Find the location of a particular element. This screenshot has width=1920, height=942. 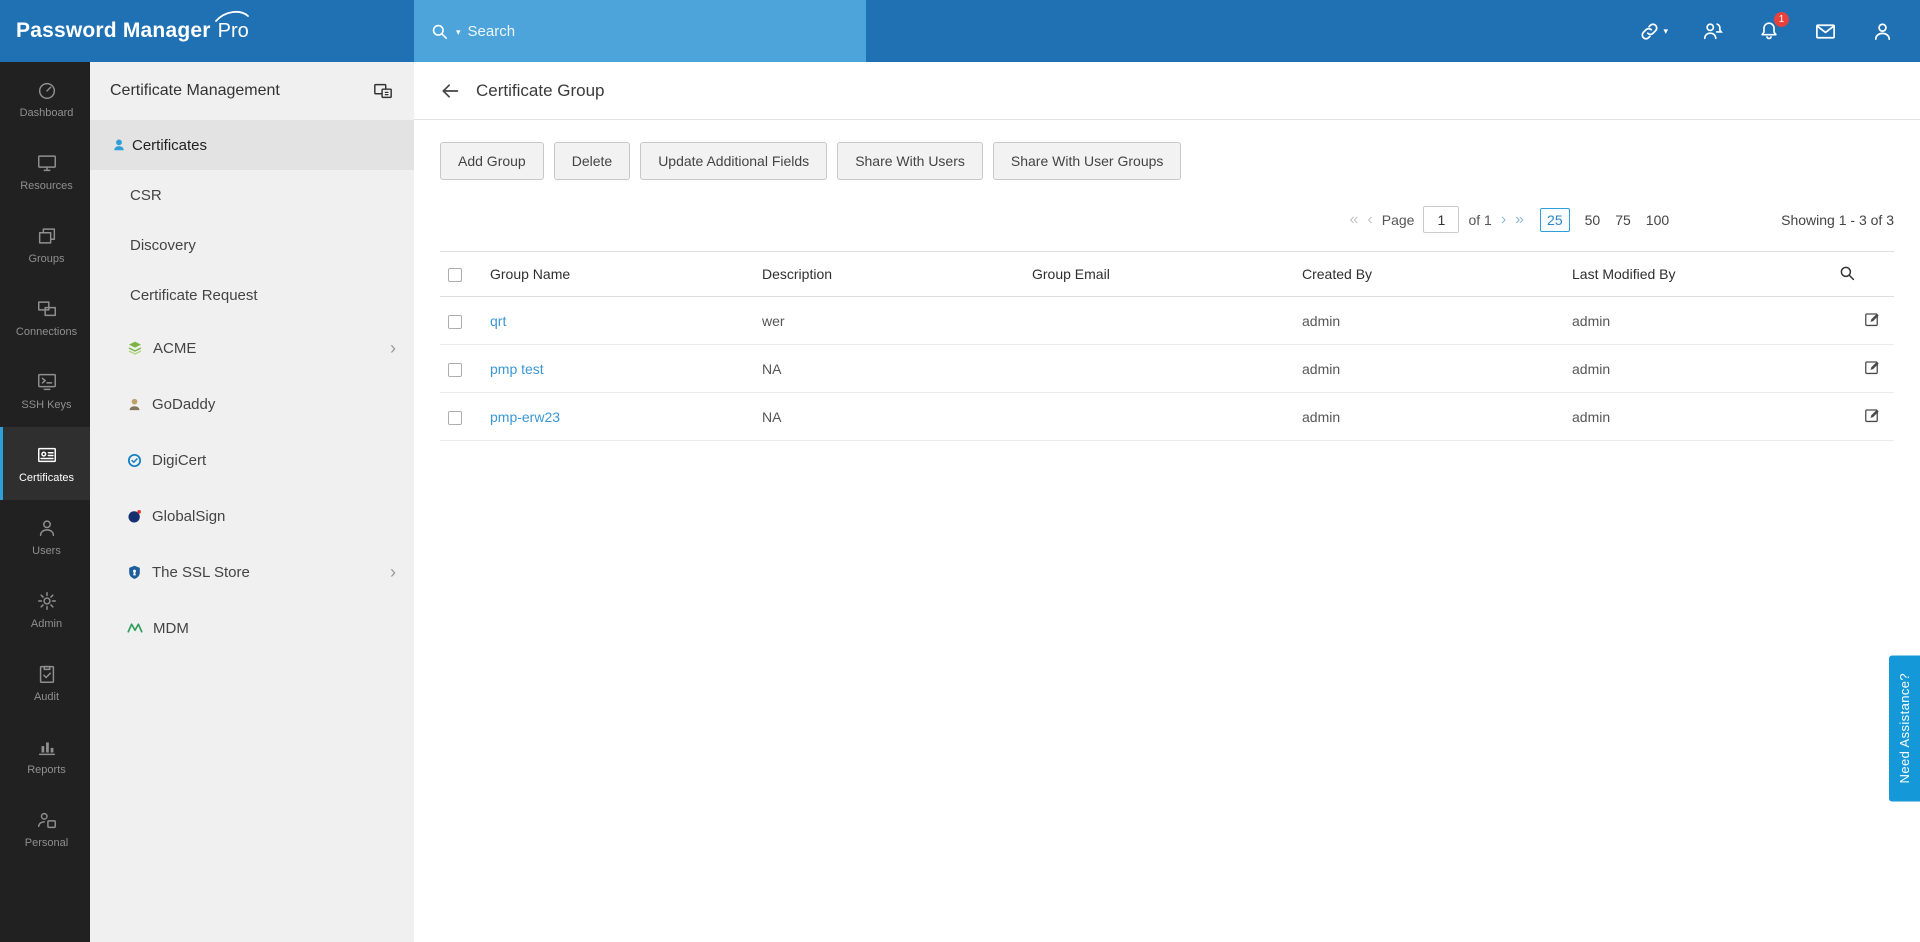

rail-item-resources: Resources is located at coordinates (45, 171).